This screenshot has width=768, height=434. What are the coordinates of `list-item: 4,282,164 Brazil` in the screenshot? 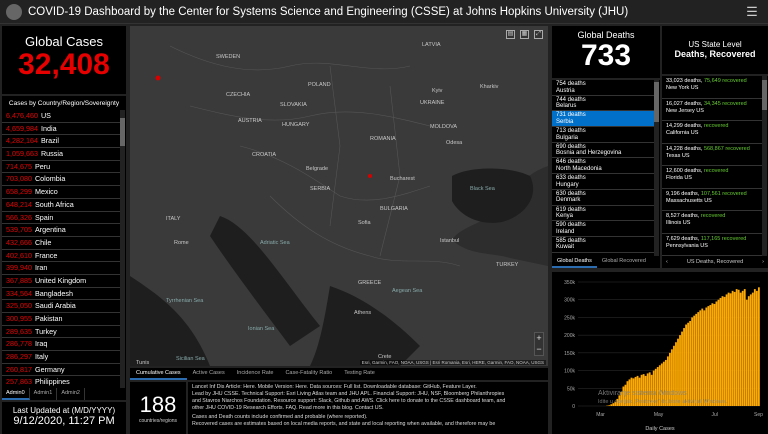 It's located at (61, 142).